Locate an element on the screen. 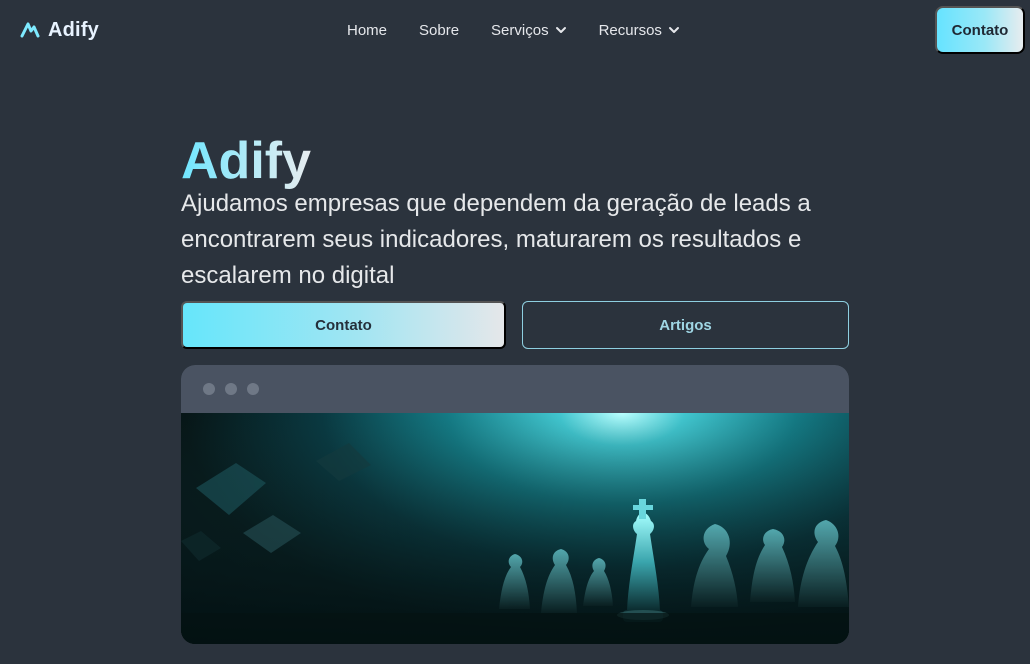 The image size is (1030, 664). nav-recursos-dropdown: Recursos is located at coordinates (639, 30).